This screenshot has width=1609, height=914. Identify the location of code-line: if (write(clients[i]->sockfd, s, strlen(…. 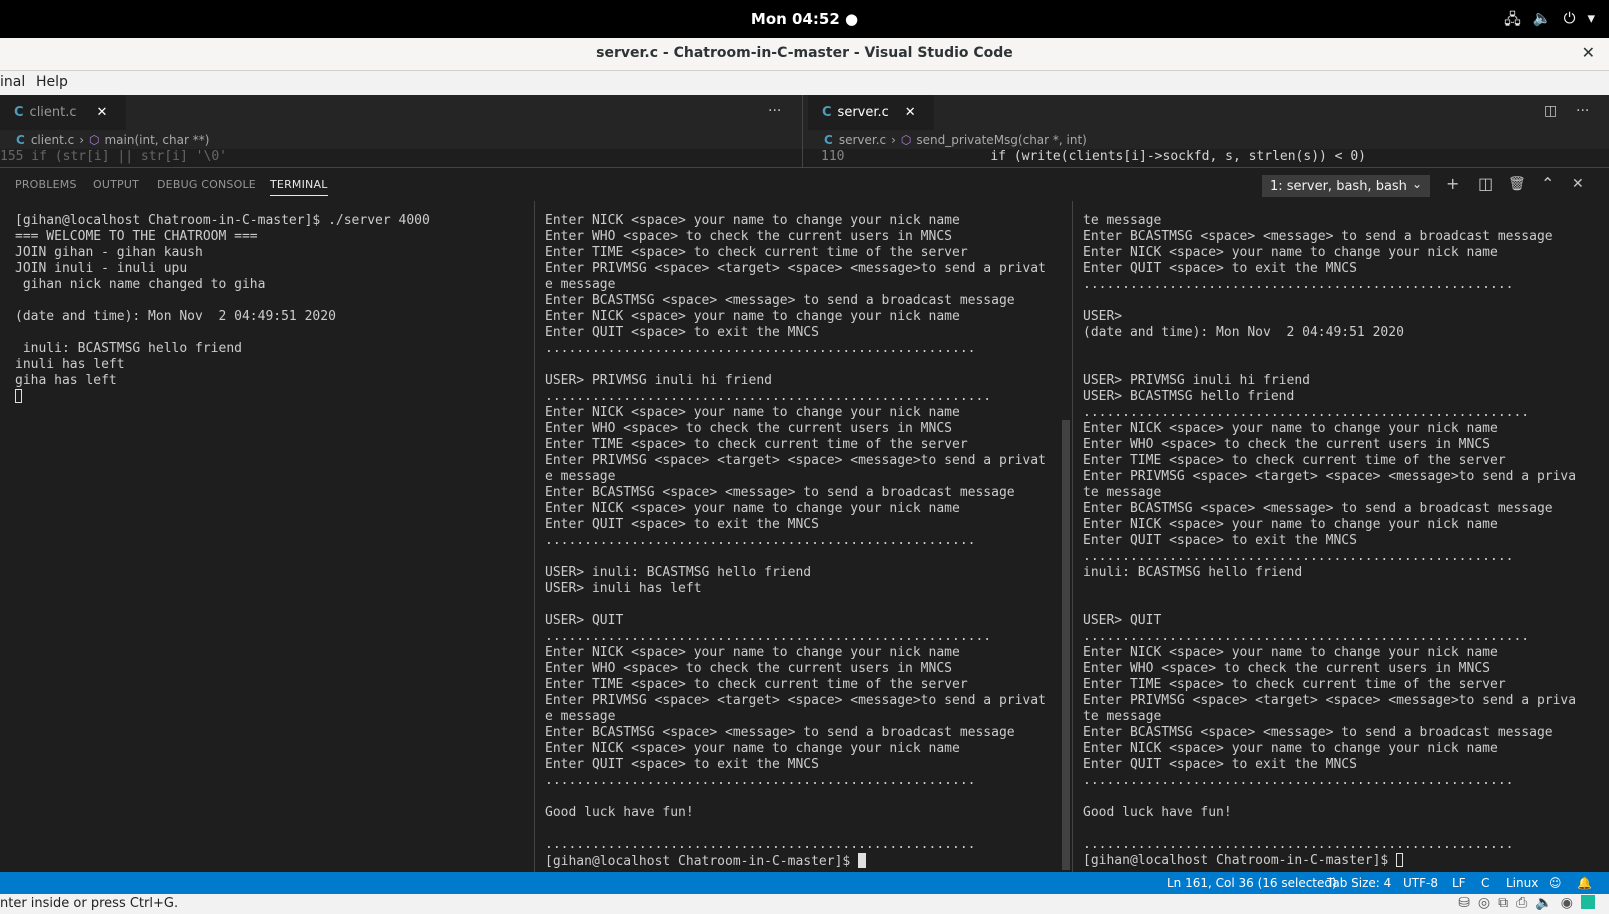
(1178, 156).